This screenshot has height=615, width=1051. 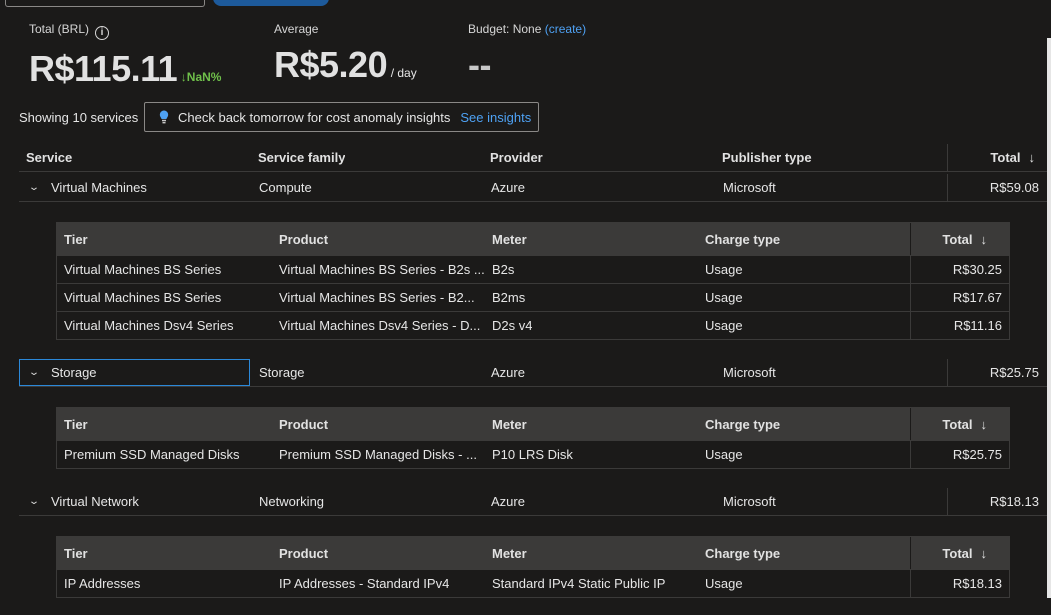 What do you see at coordinates (105, 3) in the screenshot?
I see `scope-selector` at bounding box center [105, 3].